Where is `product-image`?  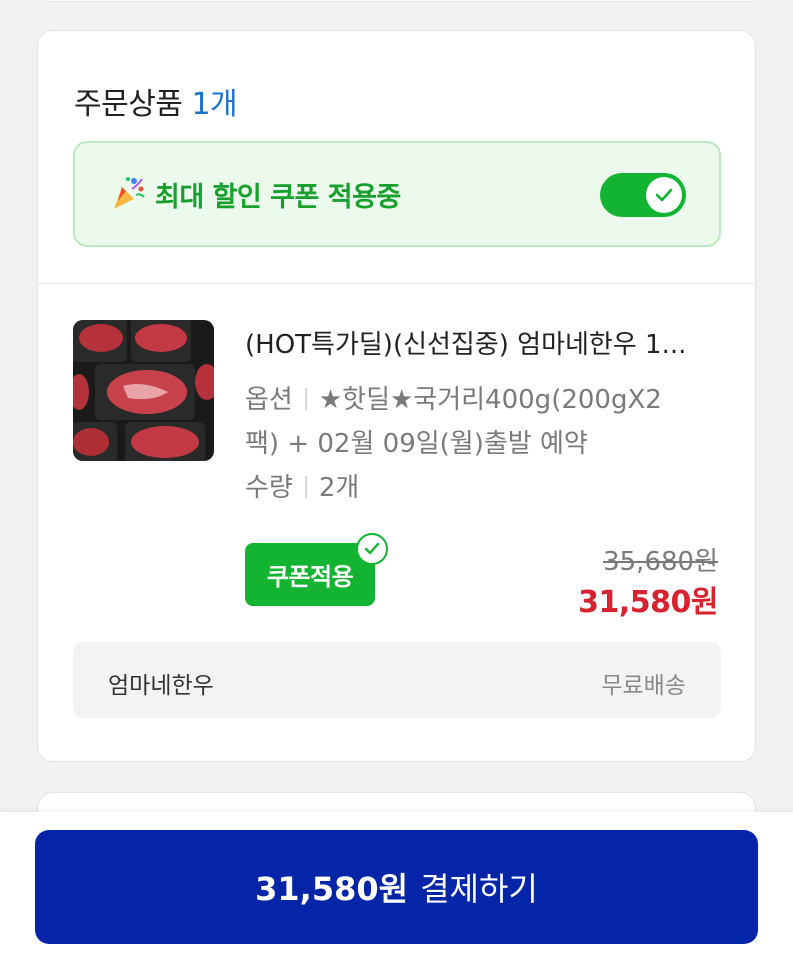
product-image is located at coordinates (143, 390).